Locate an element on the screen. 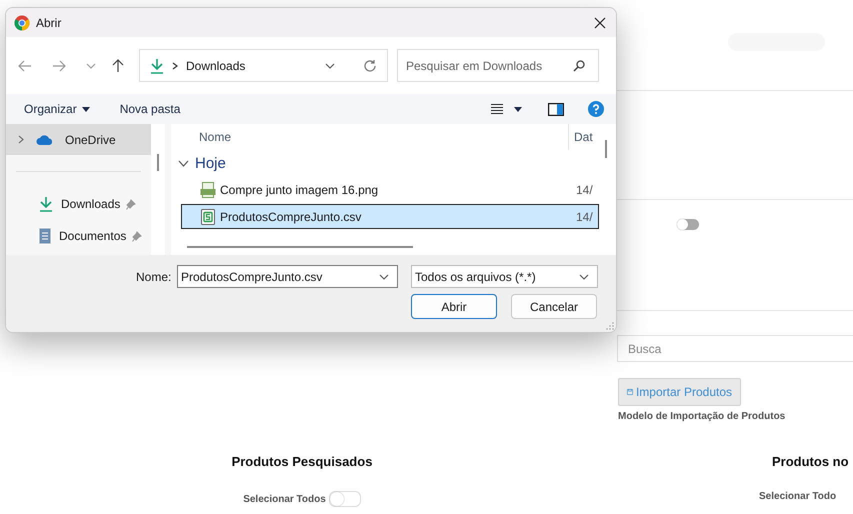 The image size is (853, 514). select-all-label: Selecionar Todo is located at coordinates (797, 496).